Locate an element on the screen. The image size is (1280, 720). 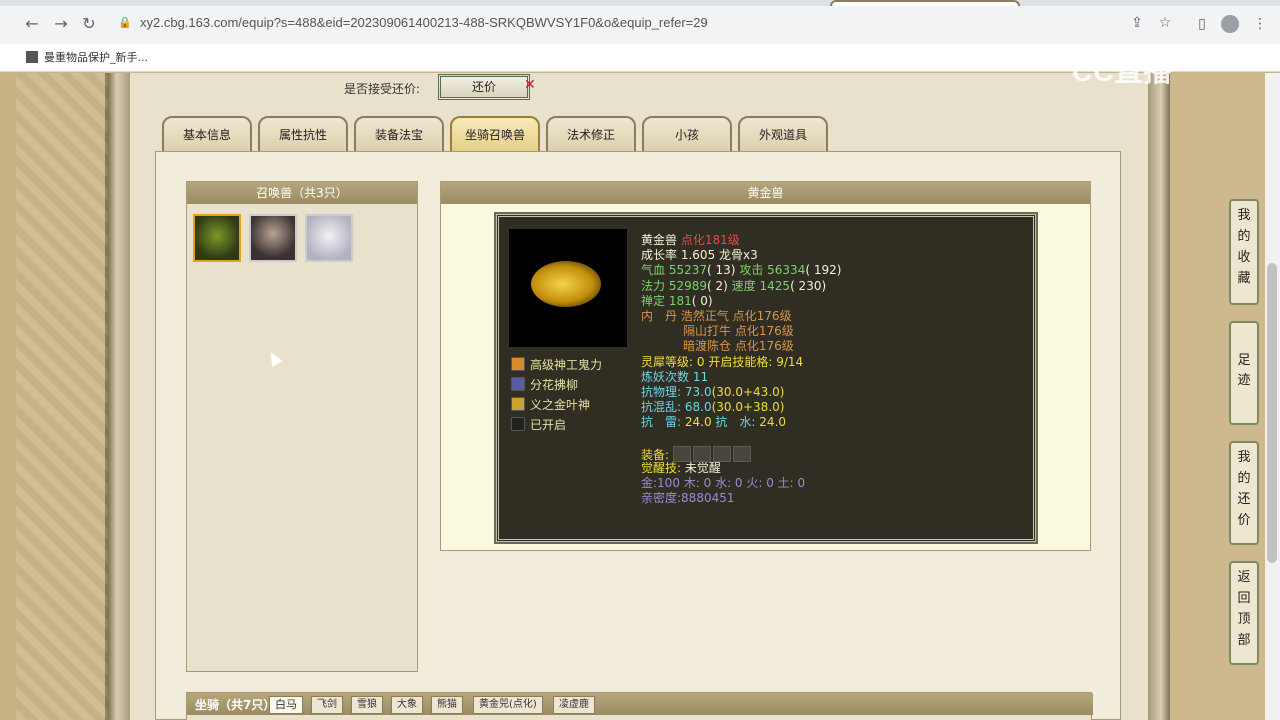
tab-children: 小孩 is located at coordinates (687, 134).